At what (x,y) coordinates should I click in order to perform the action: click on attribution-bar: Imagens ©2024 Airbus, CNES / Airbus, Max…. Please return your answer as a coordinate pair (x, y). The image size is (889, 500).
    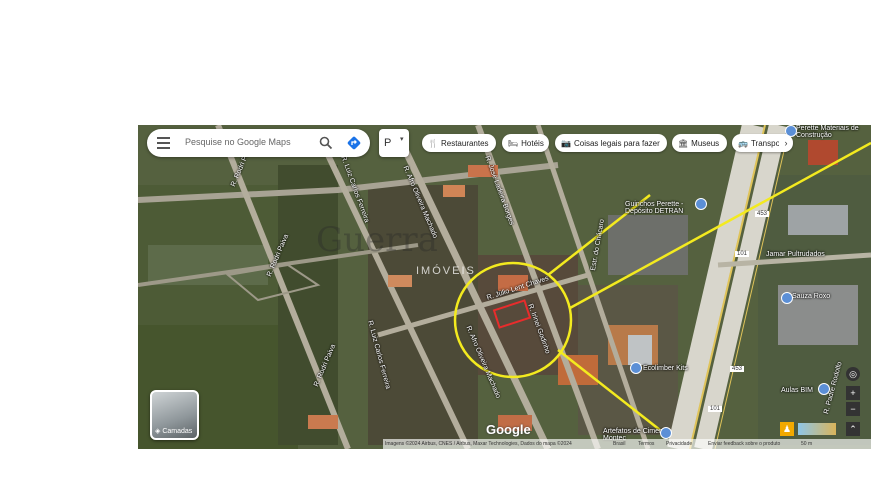
    Looking at the image, I should click on (627, 444).